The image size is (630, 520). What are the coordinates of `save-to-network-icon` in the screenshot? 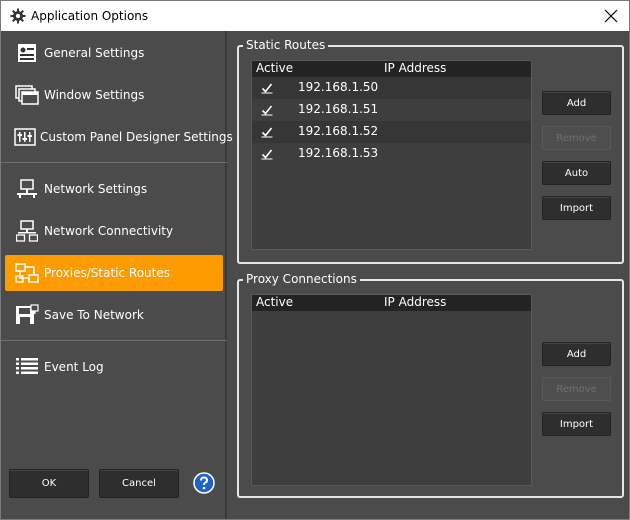 It's located at (27, 315).